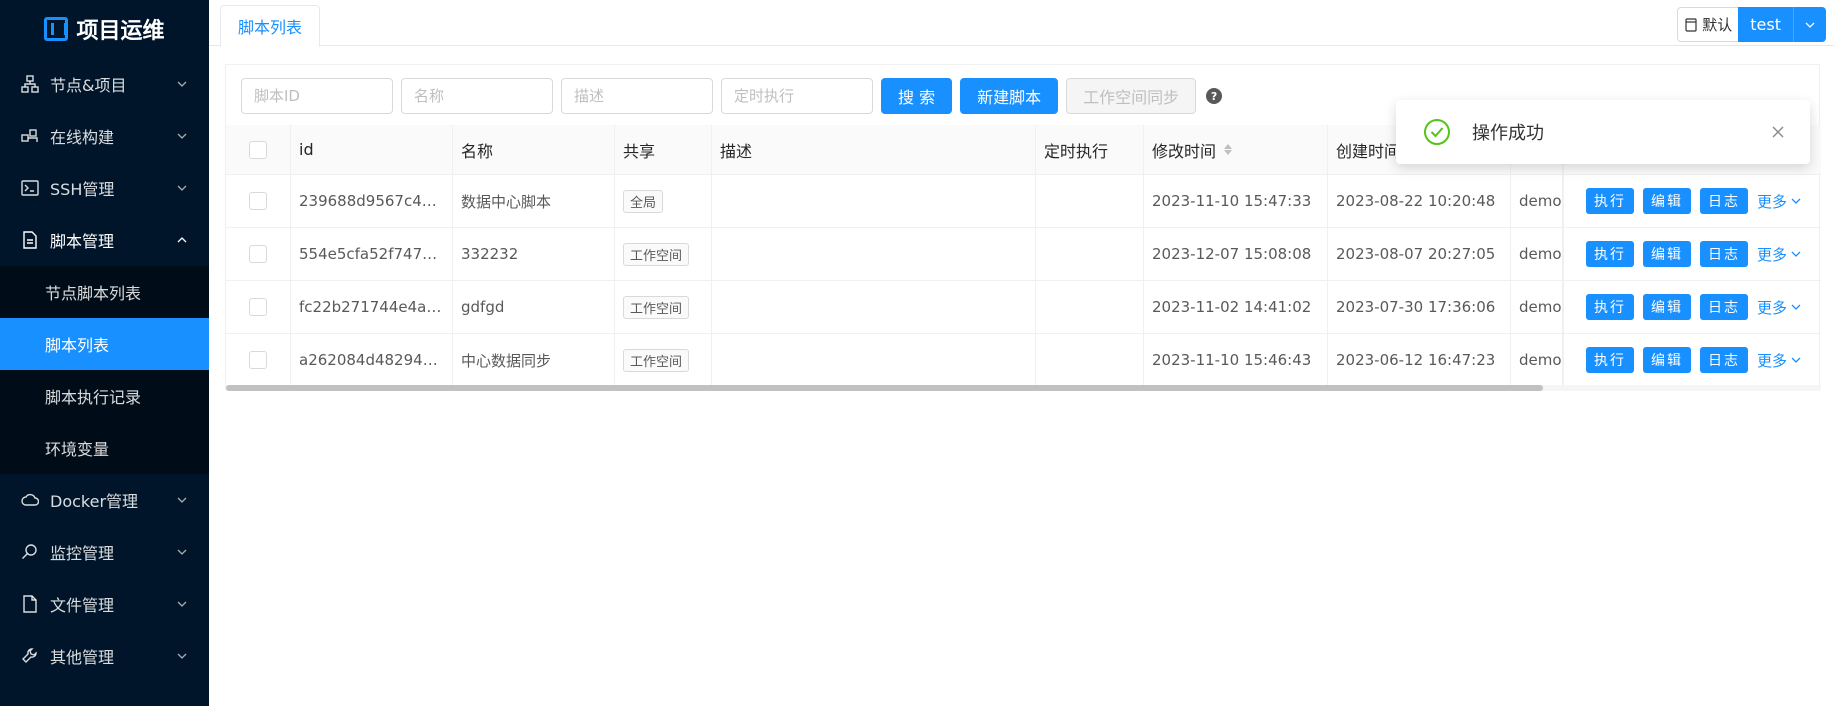 This screenshot has height=706, width=1834. What do you see at coordinates (82, 605) in the screenshot?
I see `sidebar-item-label: 文件管理` at bounding box center [82, 605].